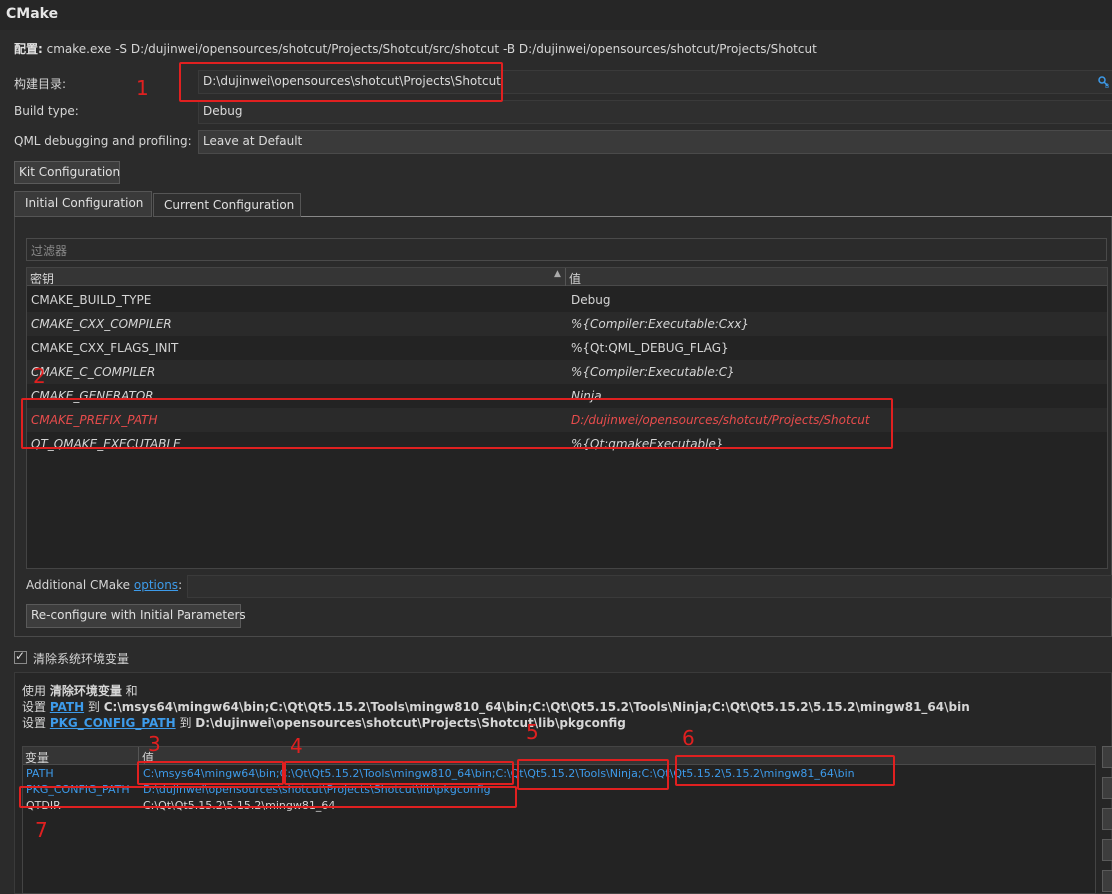  What do you see at coordinates (28, 49) in the screenshot?
I see `config-label: 配置:` at bounding box center [28, 49].